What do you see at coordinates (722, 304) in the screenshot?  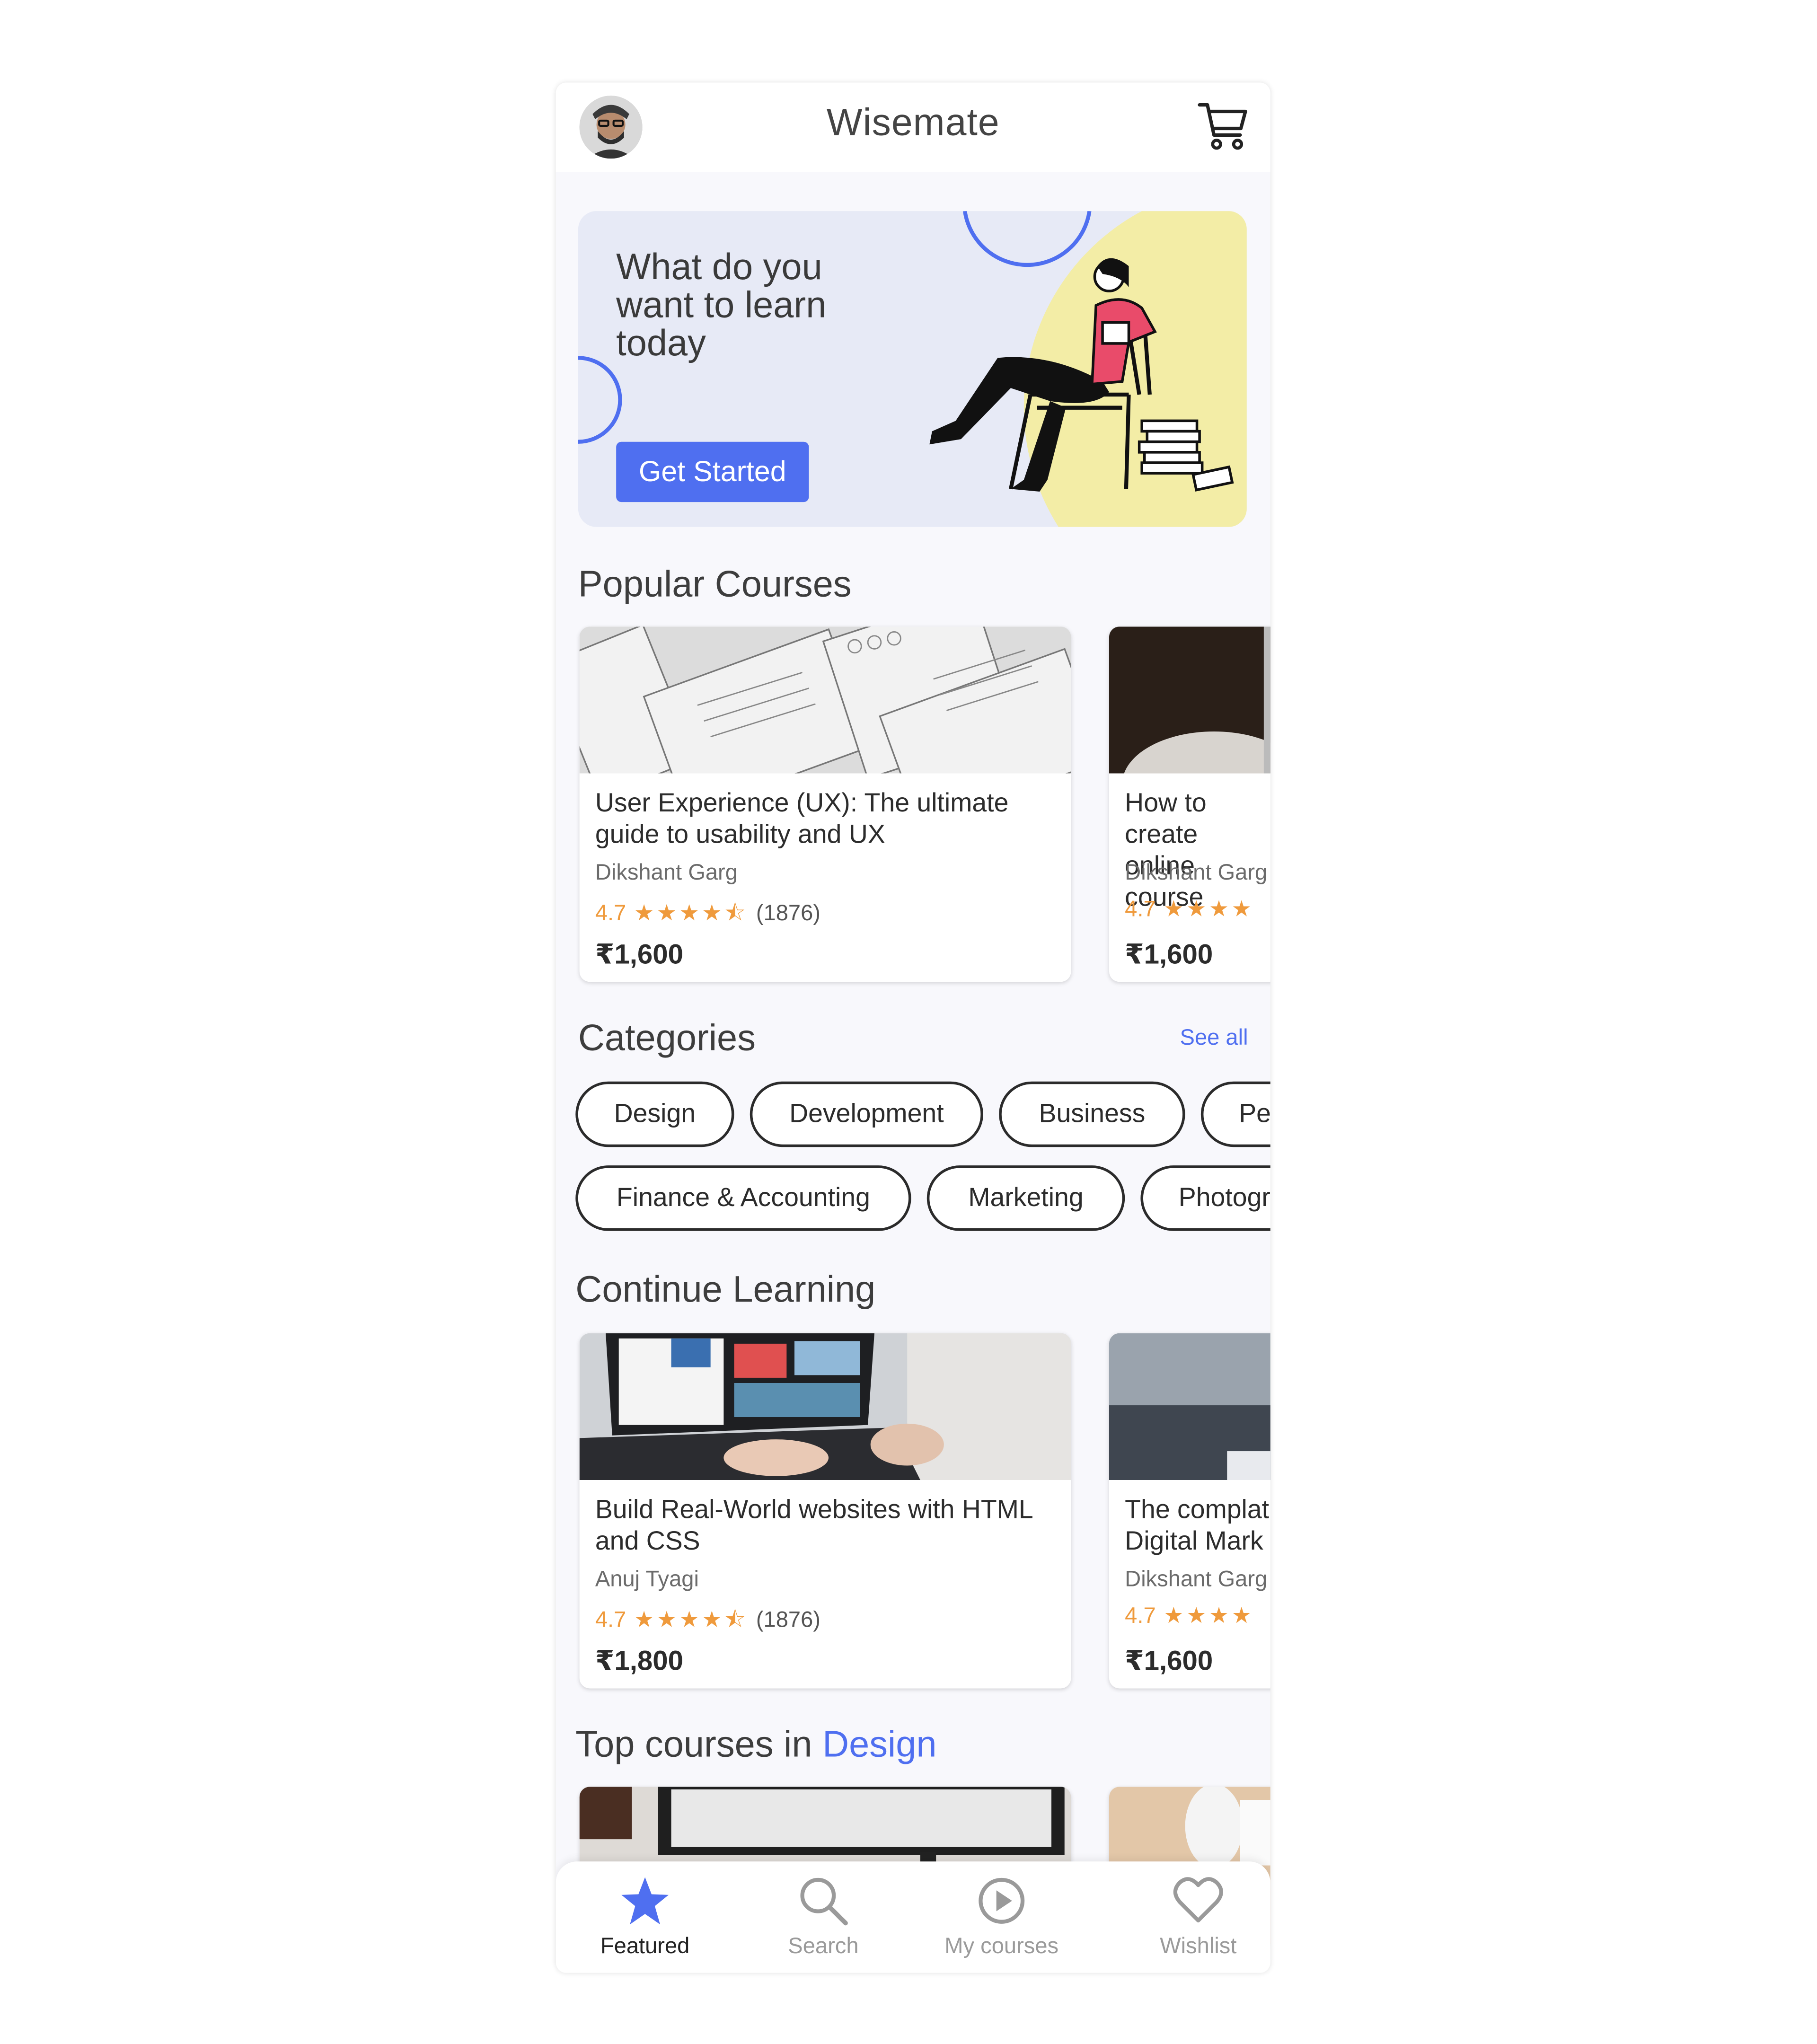 I see `hero-headline: What do you want to learn today` at bounding box center [722, 304].